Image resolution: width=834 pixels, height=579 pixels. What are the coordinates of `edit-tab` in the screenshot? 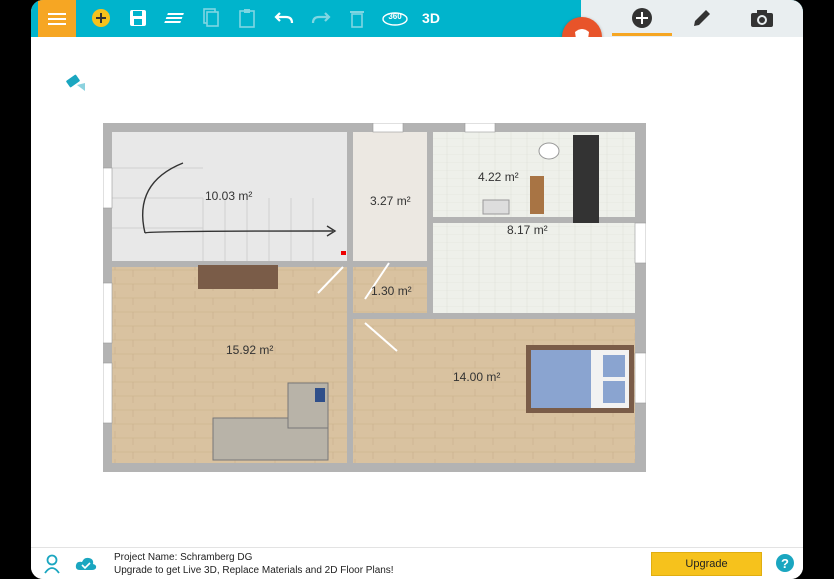 It's located at (702, 18).